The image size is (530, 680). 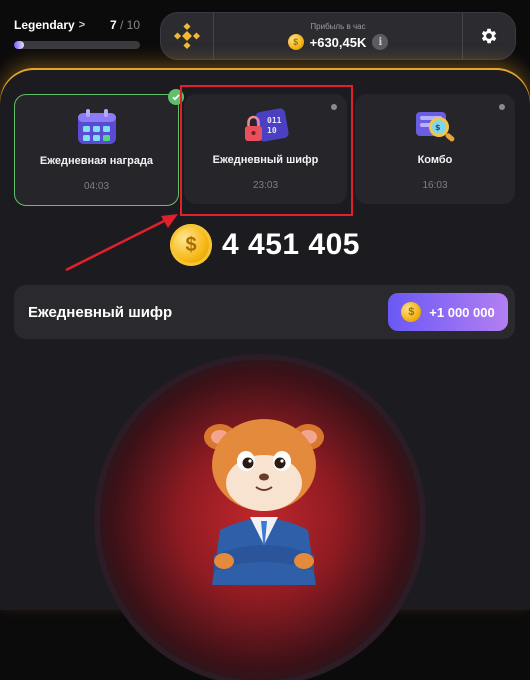 What do you see at coordinates (121, 243) in the screenshot?
I see `annotation-arrow-icon` at bounding box center [121, 243].